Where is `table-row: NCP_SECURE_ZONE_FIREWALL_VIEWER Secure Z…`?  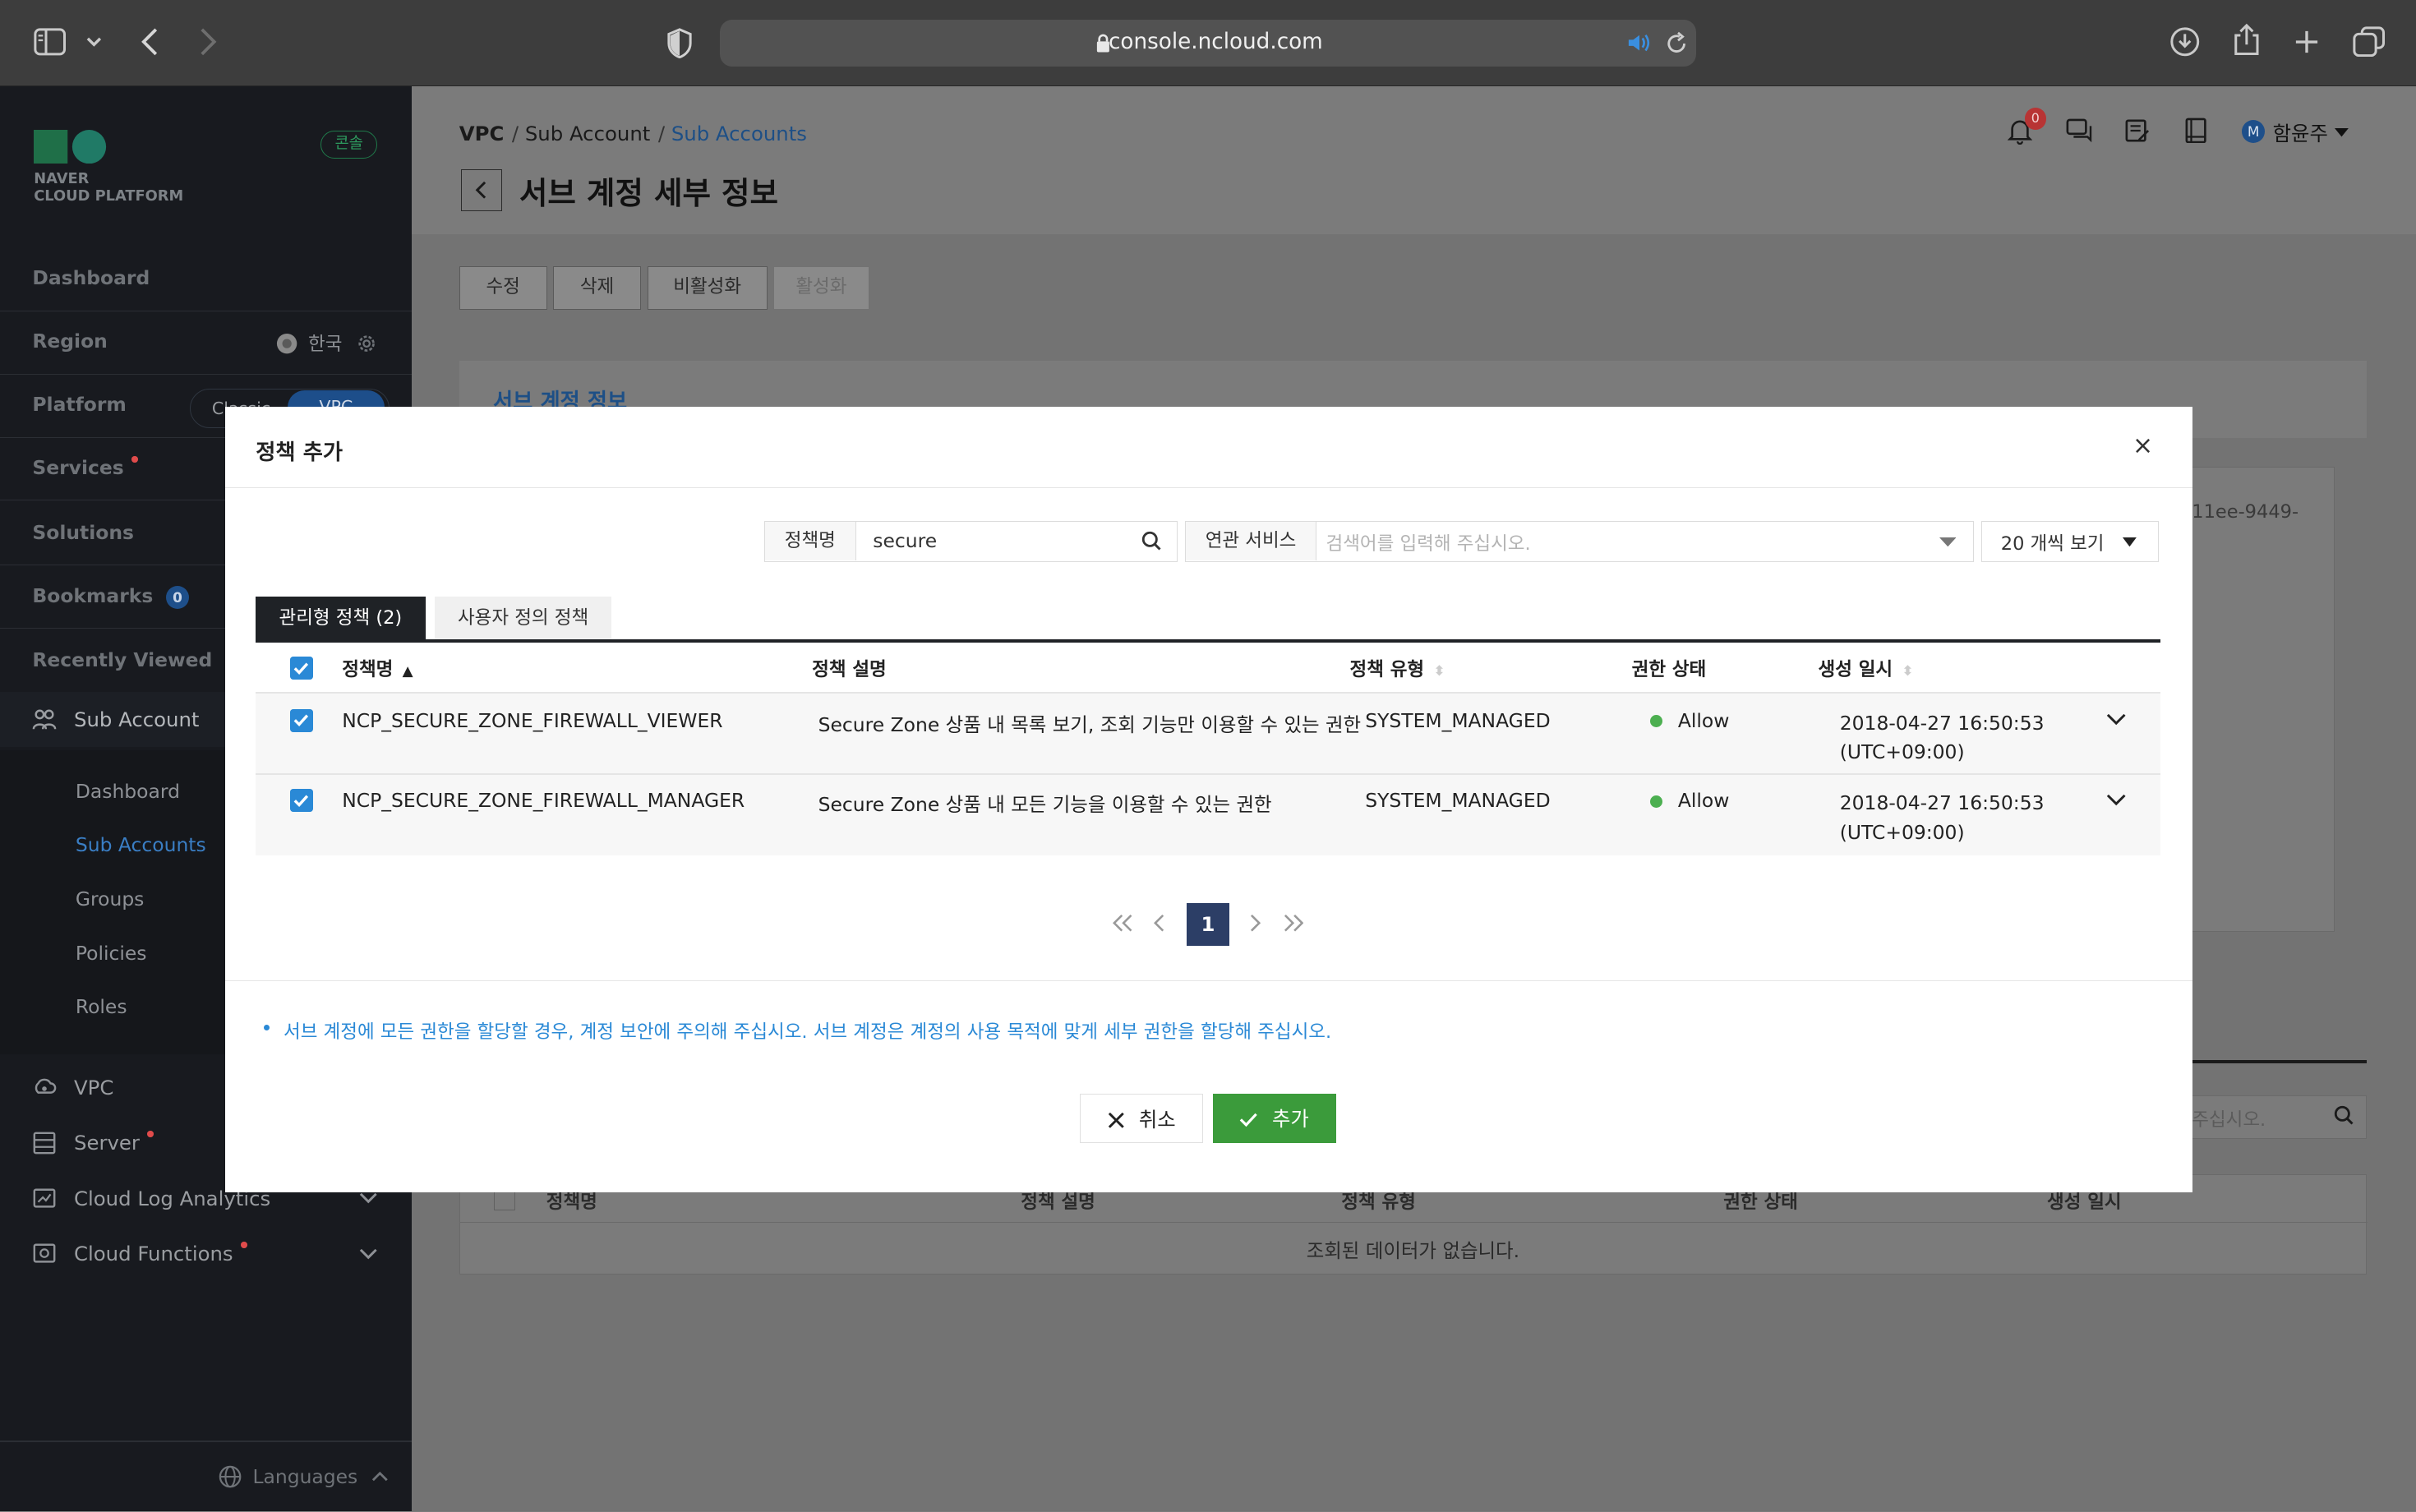
table-row: NCP_SECURE_ZONE_FIREWALL_VIEWER Secure Z… is located at coordinates (1208, 734).